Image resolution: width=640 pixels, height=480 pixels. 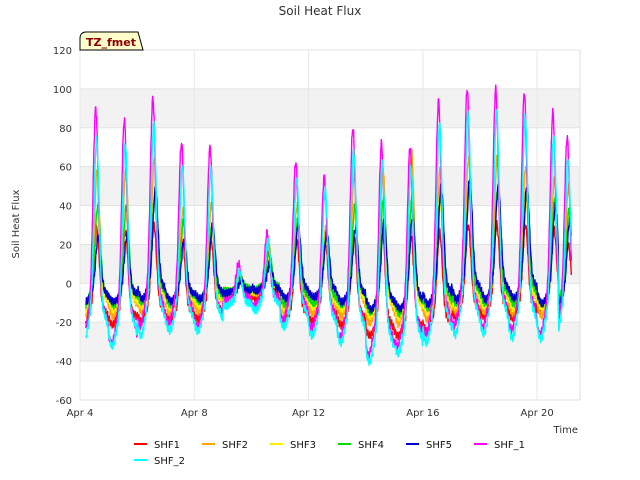 I want to click on legend-label: SHF2, so click(x=235, y=445).